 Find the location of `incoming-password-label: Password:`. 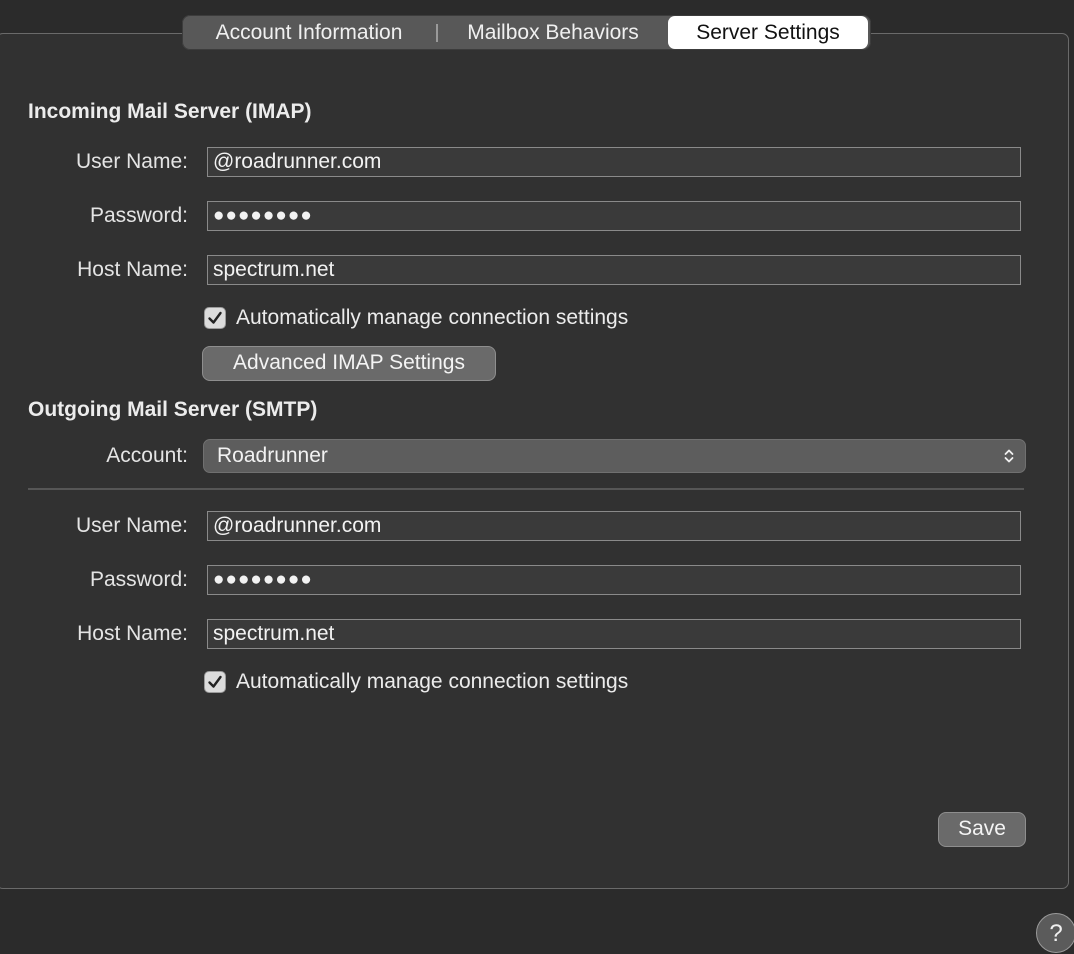

incoming-password-label: Password: is located at coordinates (138, 215).